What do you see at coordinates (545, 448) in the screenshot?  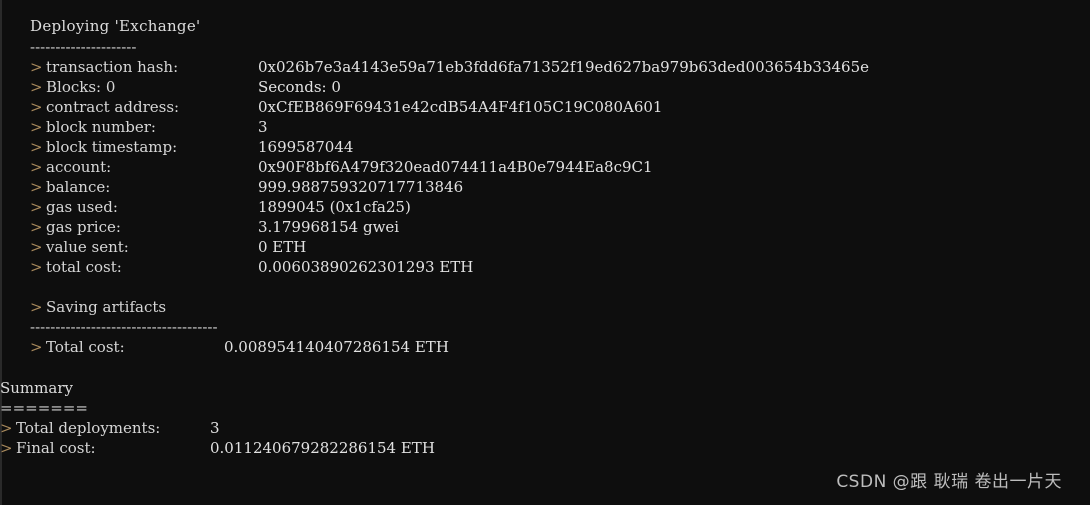 I see `table-row: > Final cost: 0.011240679282286154 ETH` at bounding box center [545, 448].